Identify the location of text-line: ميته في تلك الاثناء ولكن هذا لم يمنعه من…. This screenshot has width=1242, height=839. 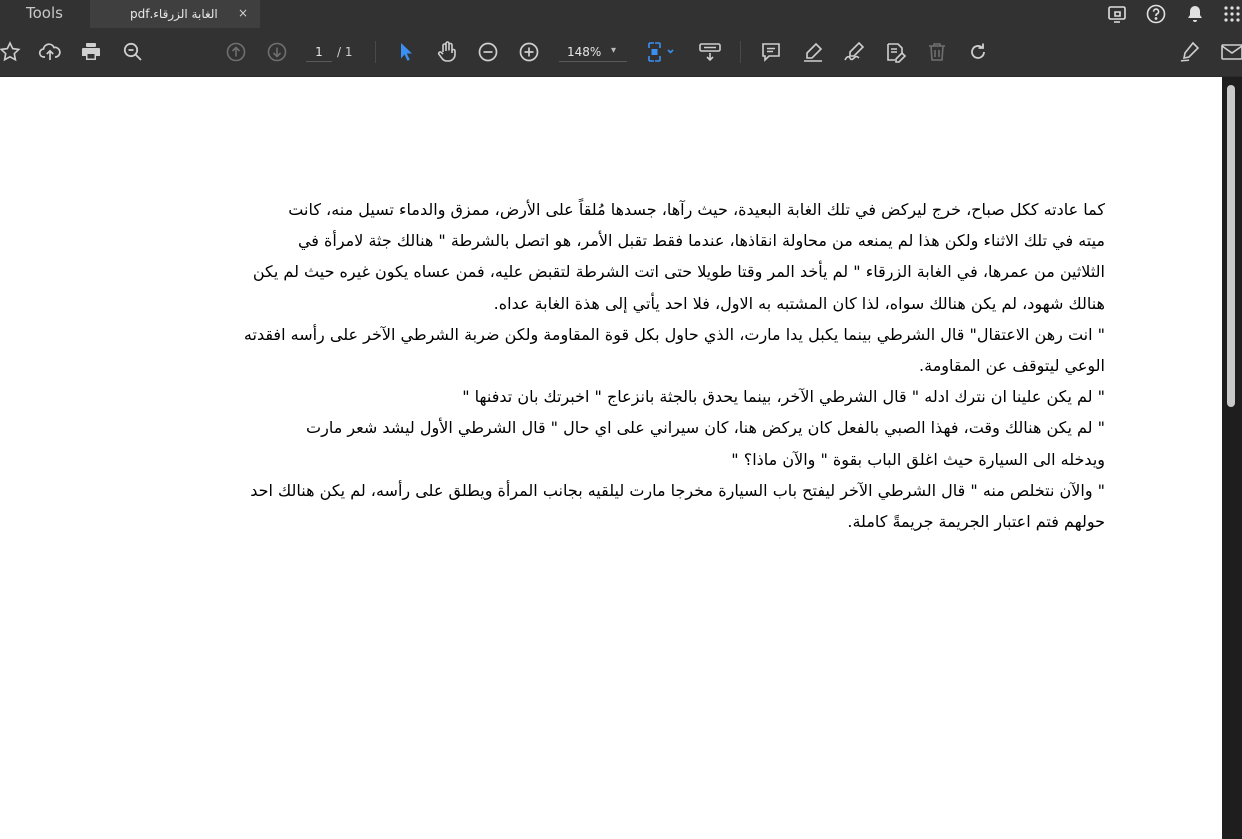
(701, 241).